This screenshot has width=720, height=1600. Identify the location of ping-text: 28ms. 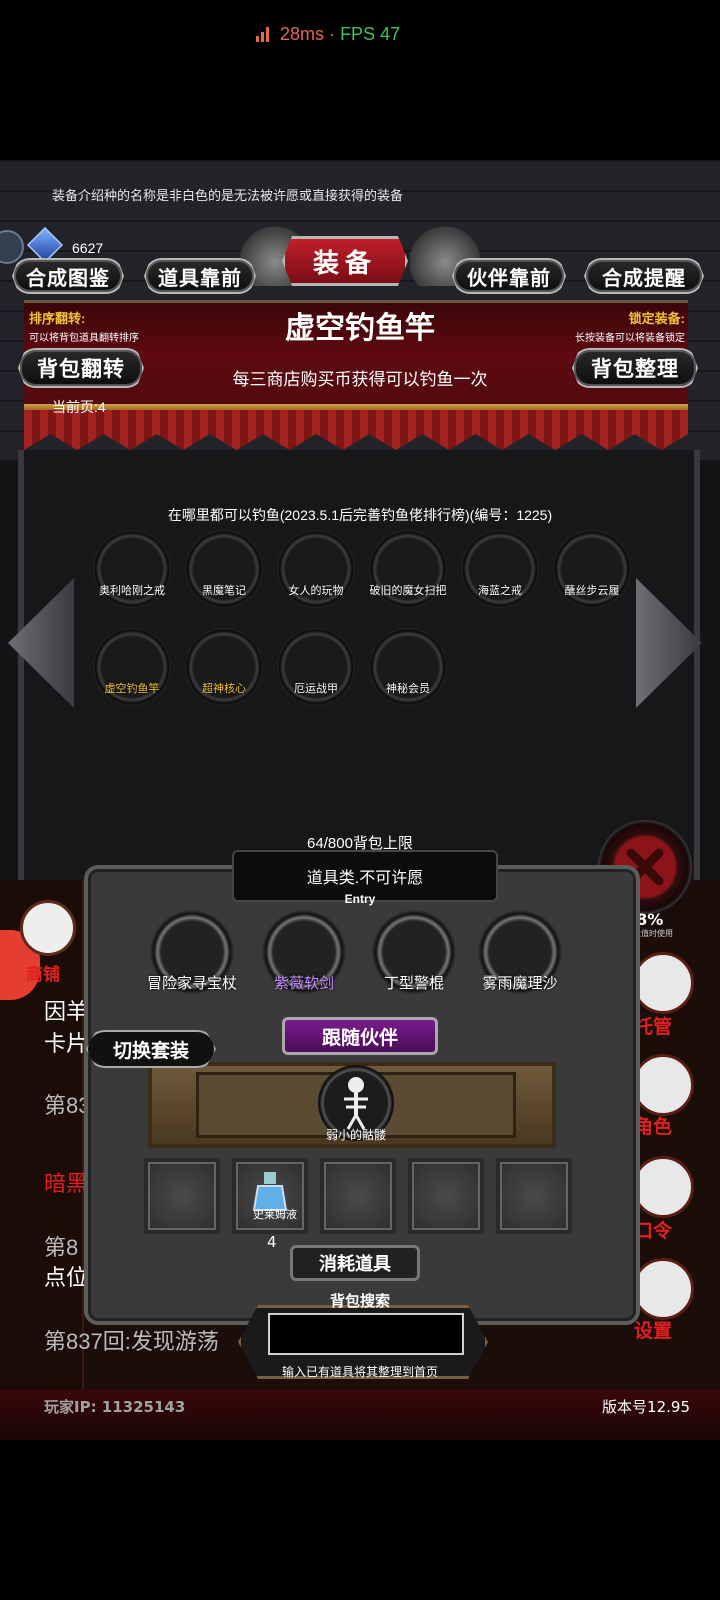
(302, 34).